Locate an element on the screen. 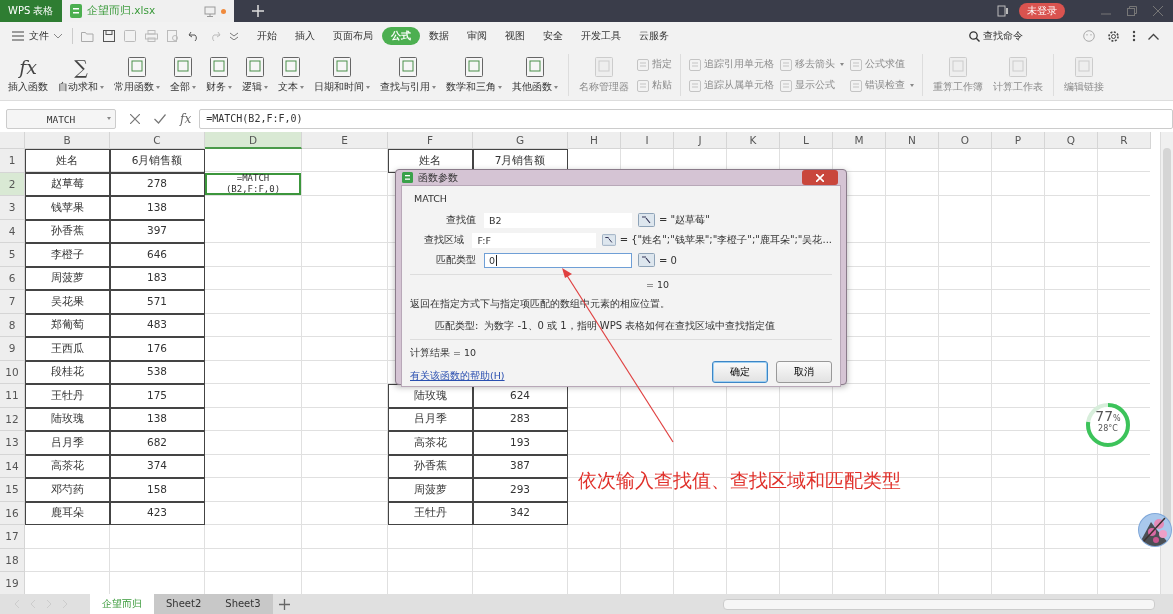 This screenshot has width=1173, height=614. menu-tab: 云服务 is located at coordinates (654, 36).